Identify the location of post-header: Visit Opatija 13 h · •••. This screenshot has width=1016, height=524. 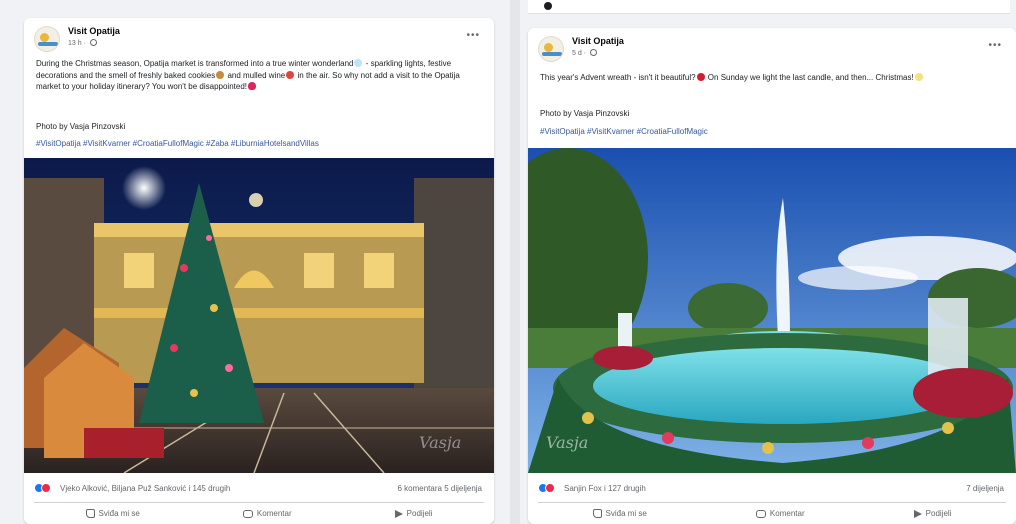
(259, 37).